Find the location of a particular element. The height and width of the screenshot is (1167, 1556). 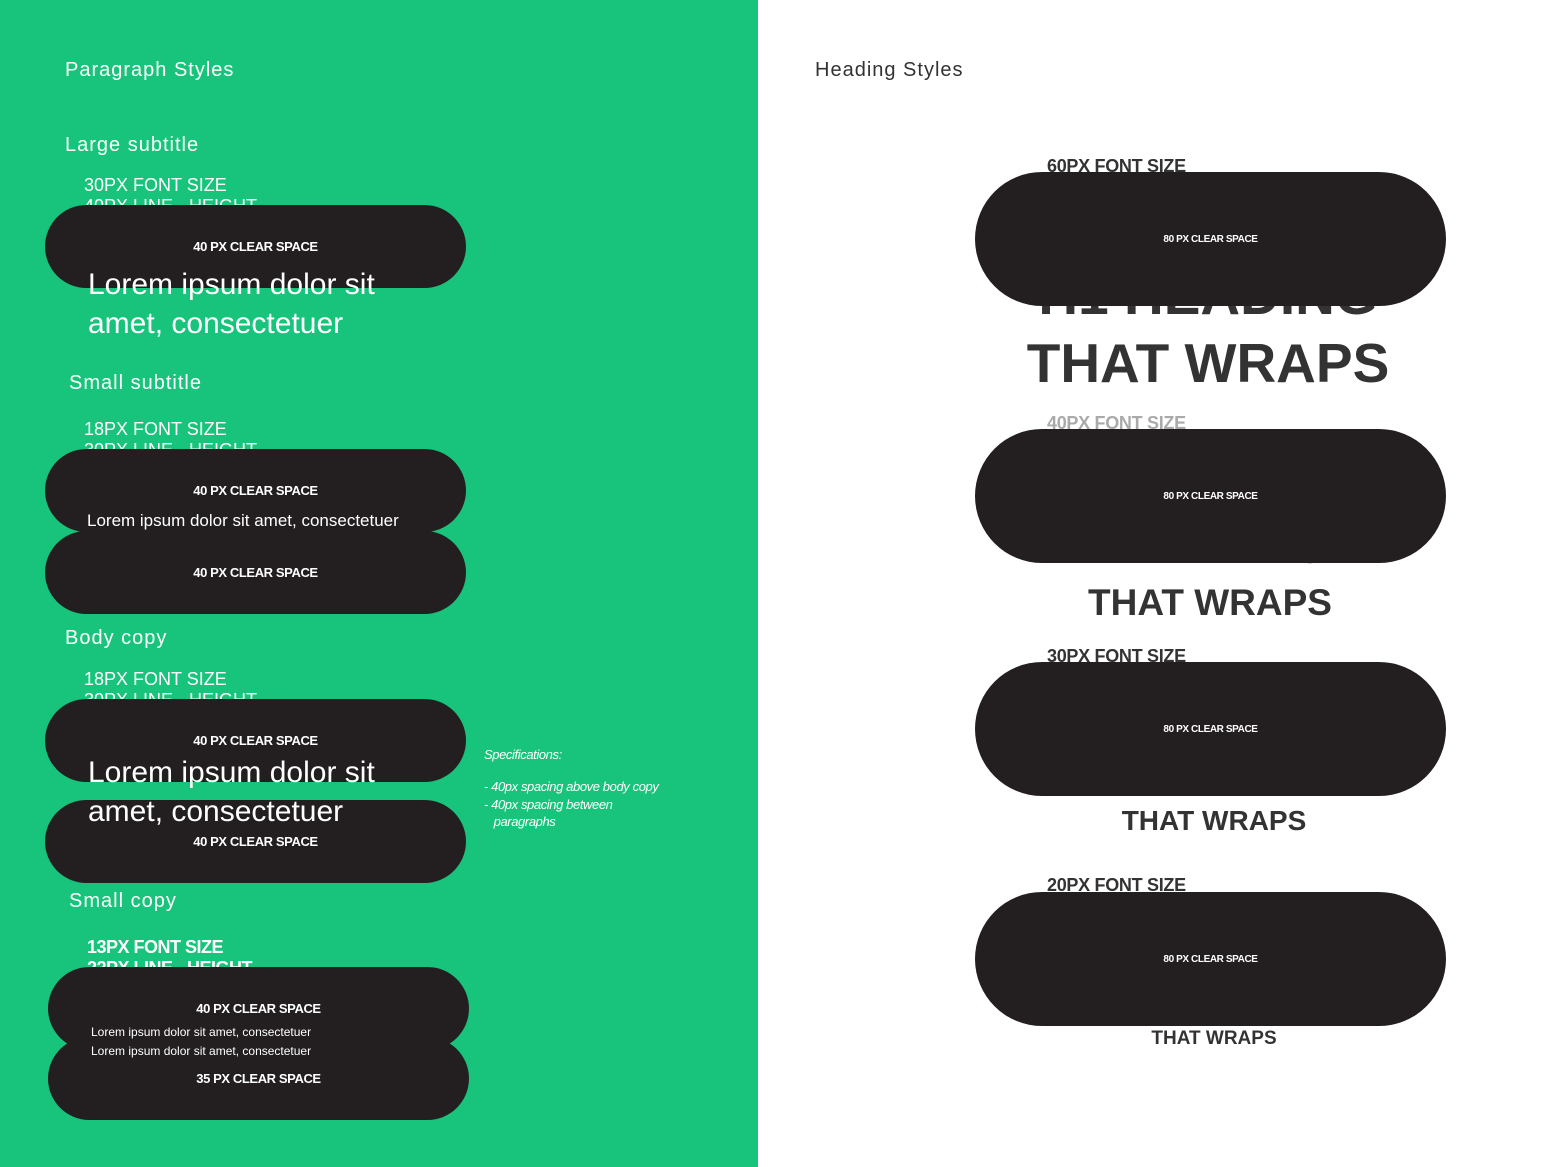

body-copy-heading: Body copy is located at coordinates (116, 638).